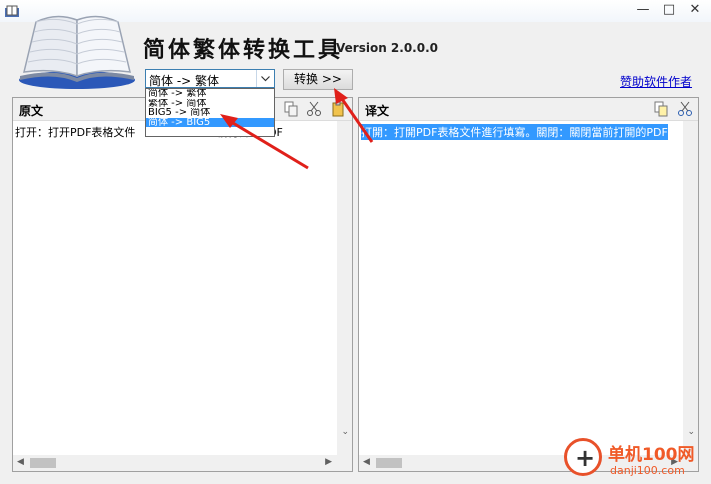 Image resolution: width=711 pixels, height=484 pixels. I want to click on maximize-button: □, so click(669, 10).